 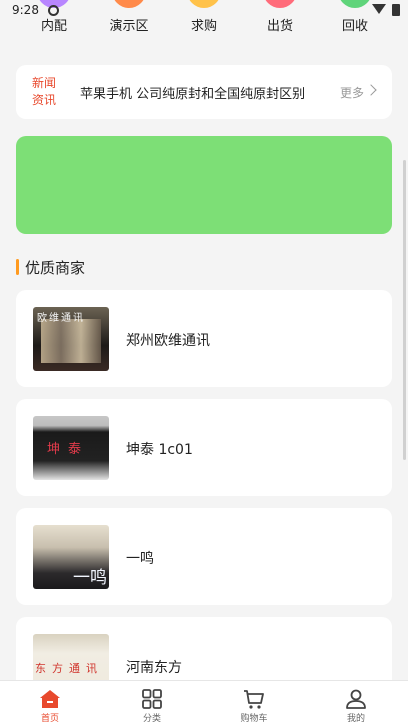 I want to click on nav-category: 分类, so click(x=152, y=703).